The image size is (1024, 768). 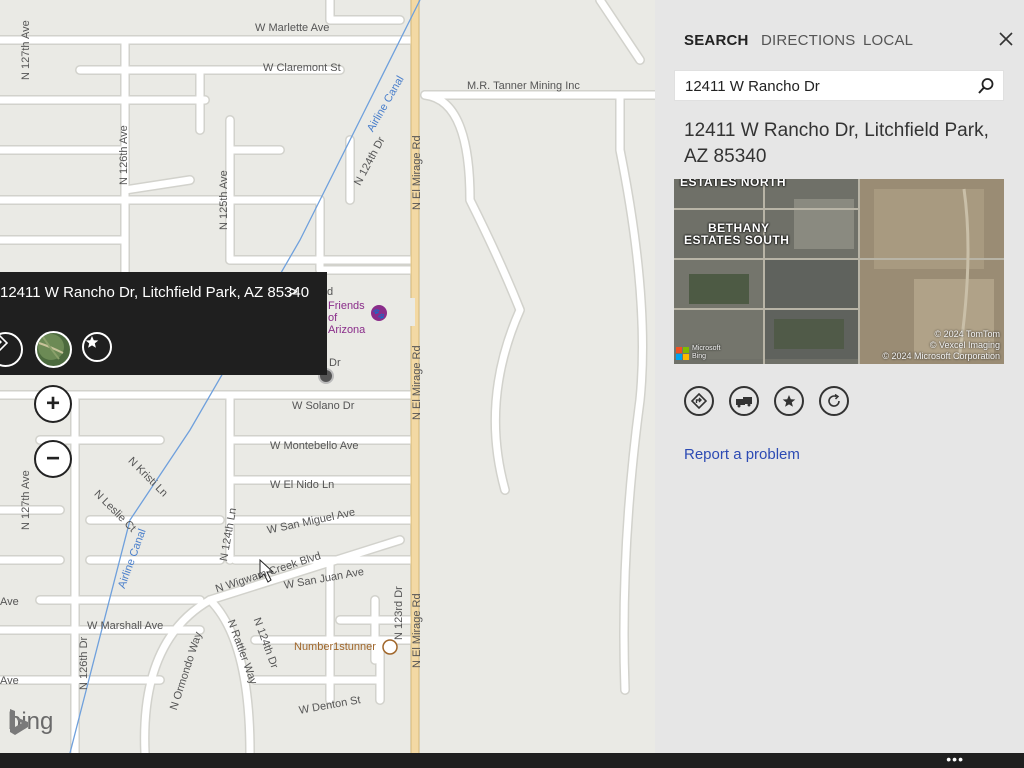 What do you see at coordinates (84, 663) in the screenshot?
I see `street-label: N 126th Dr` at bounding box center [84, 663].